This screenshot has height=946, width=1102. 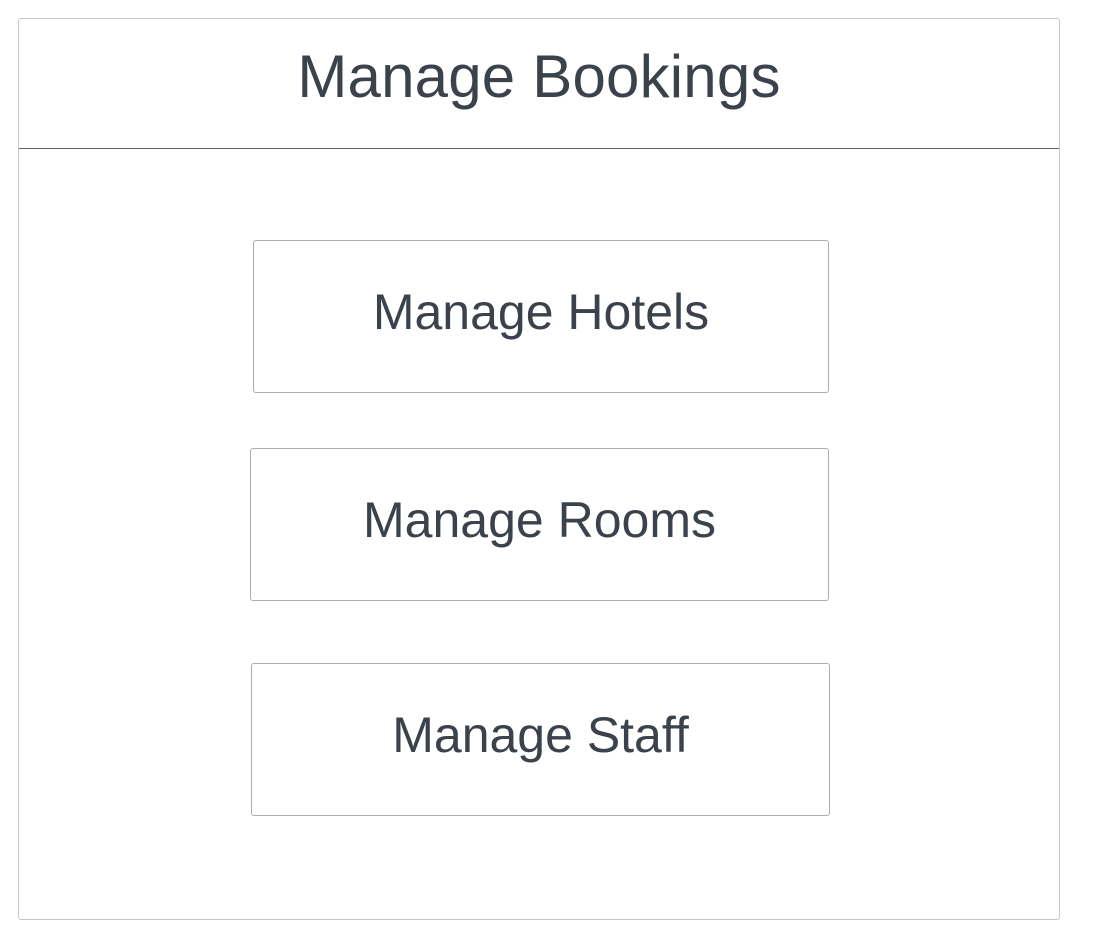 What do you see at coordinates (540, 734) in the screenshot?
I see `manage-staff-label: Manage Staff` at bounding box center [540, 734].